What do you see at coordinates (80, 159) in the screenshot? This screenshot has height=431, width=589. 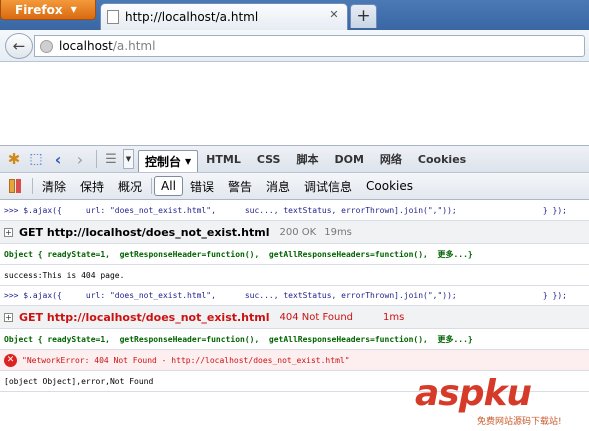 I see `chevron-right-icon: ›` at bounding box center [80, 159].